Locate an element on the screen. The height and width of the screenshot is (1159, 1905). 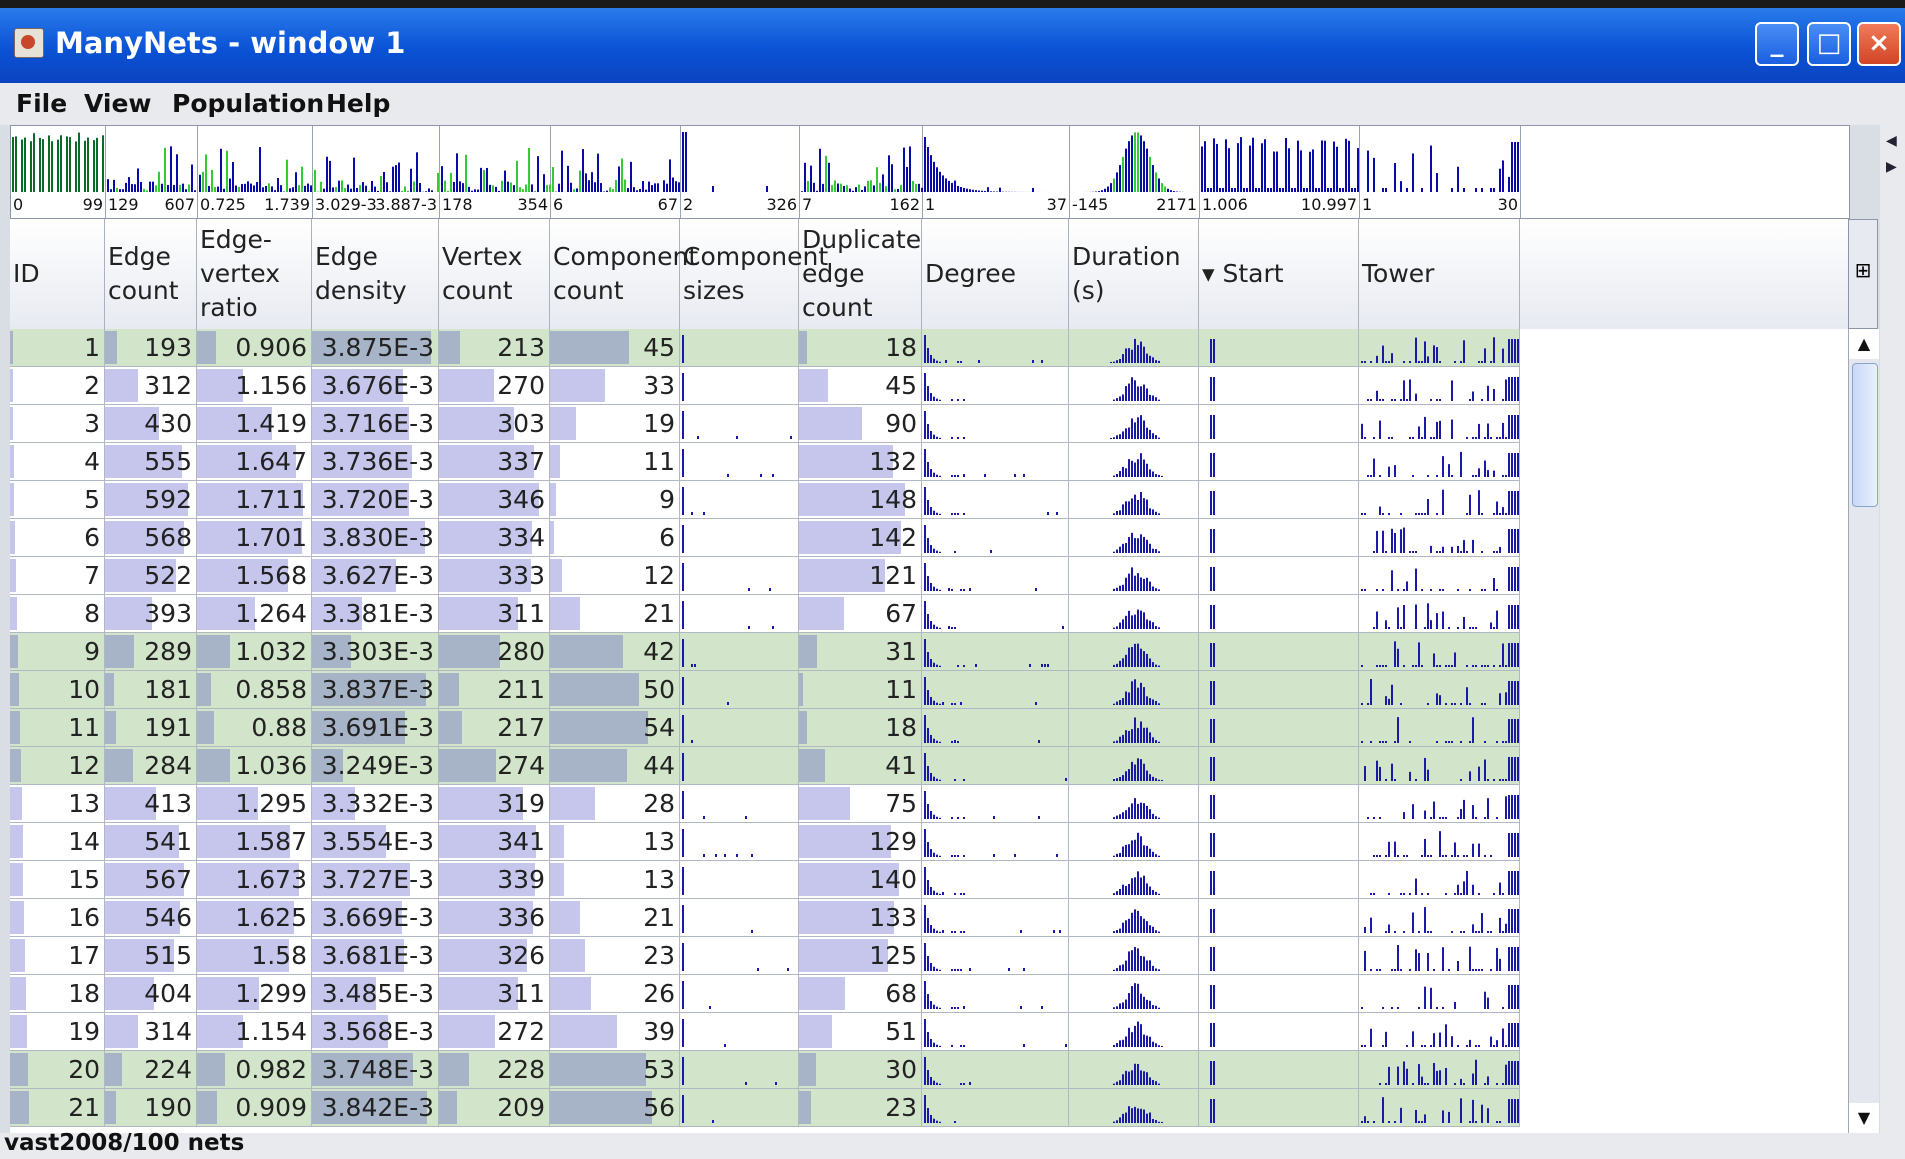
cell-comp-count: 50 is located at coordinates (615, 690).